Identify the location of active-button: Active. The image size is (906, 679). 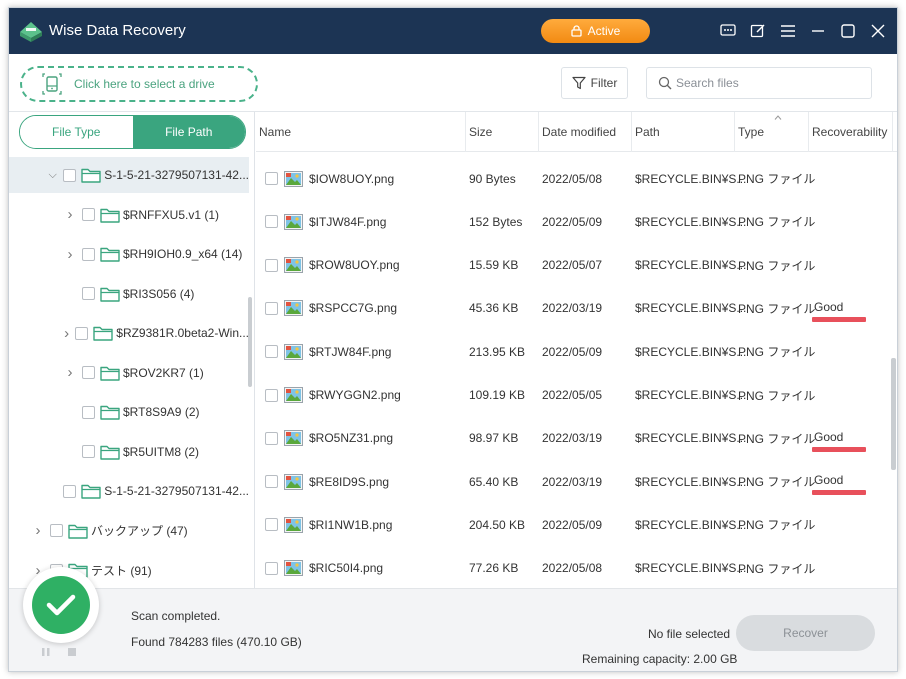
(595, 31).